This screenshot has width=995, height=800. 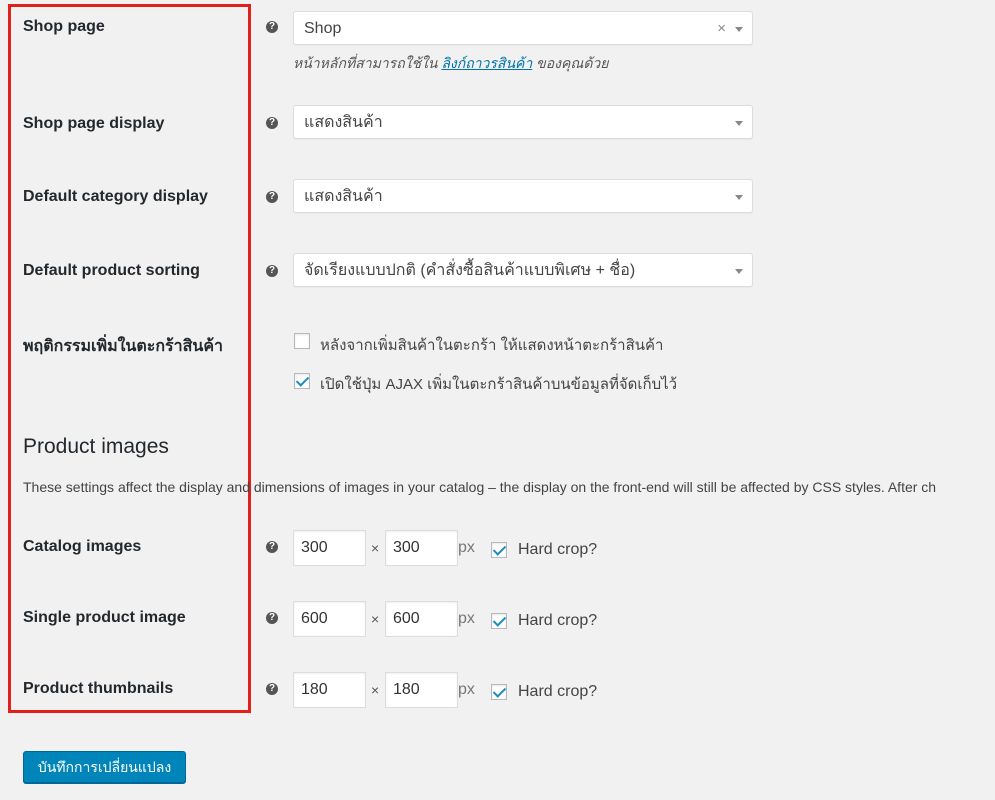 What do you see at coordinates (523, 196) in the screenshot?
I see `default-category-display-select: แสดงสินค้า` at bounding box center [523, 196].